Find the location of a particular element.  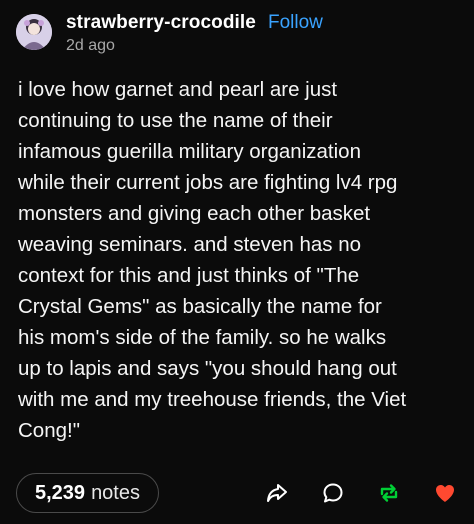

share-icon is located at coordinates (277, 493).